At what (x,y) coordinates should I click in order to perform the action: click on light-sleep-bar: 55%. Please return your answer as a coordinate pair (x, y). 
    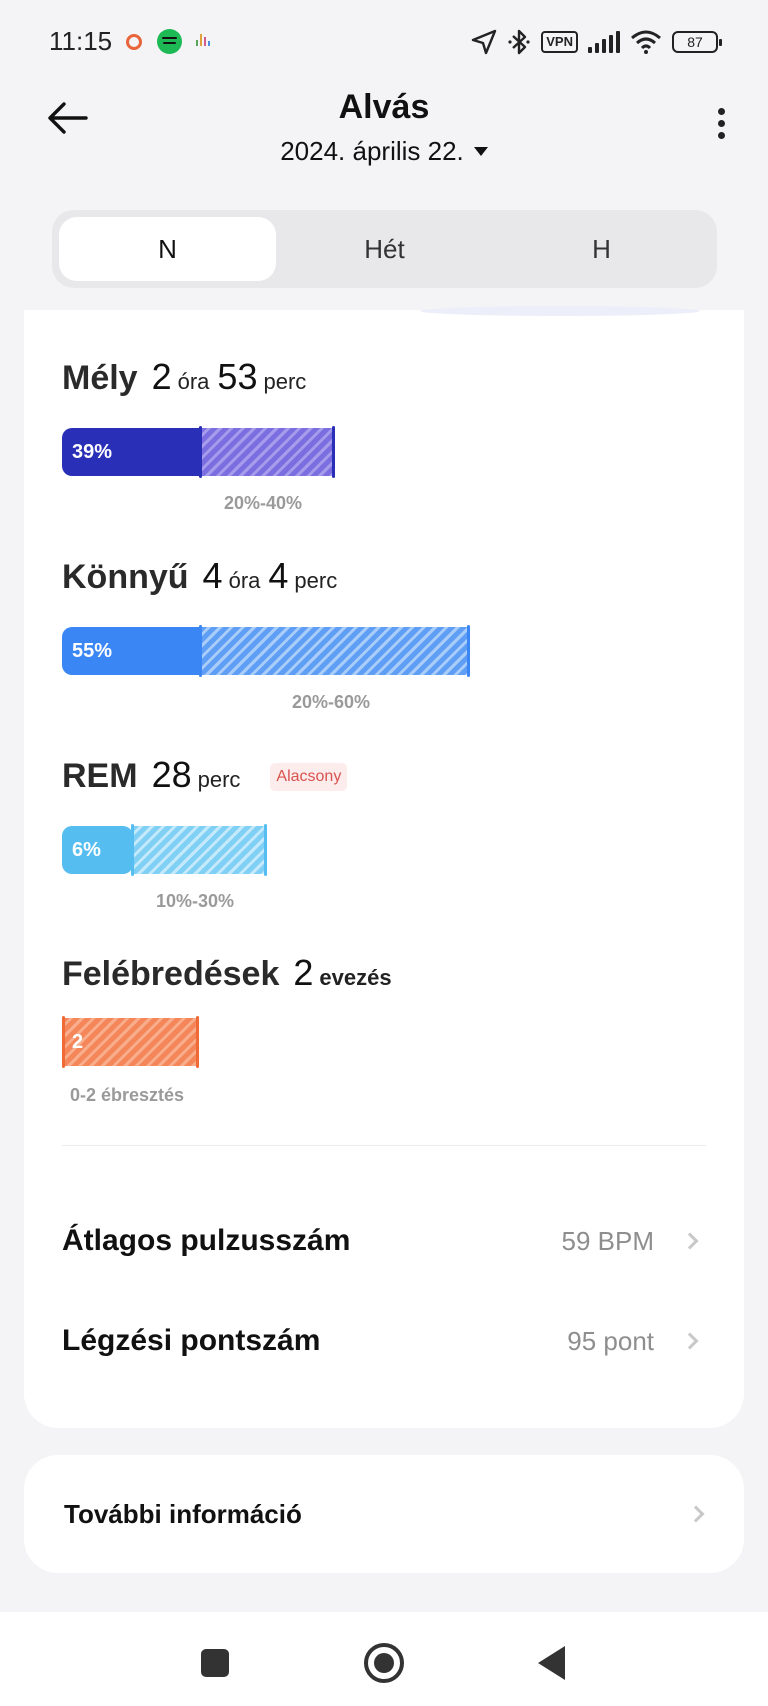
    Looking at the image, I should click on (268, 651).